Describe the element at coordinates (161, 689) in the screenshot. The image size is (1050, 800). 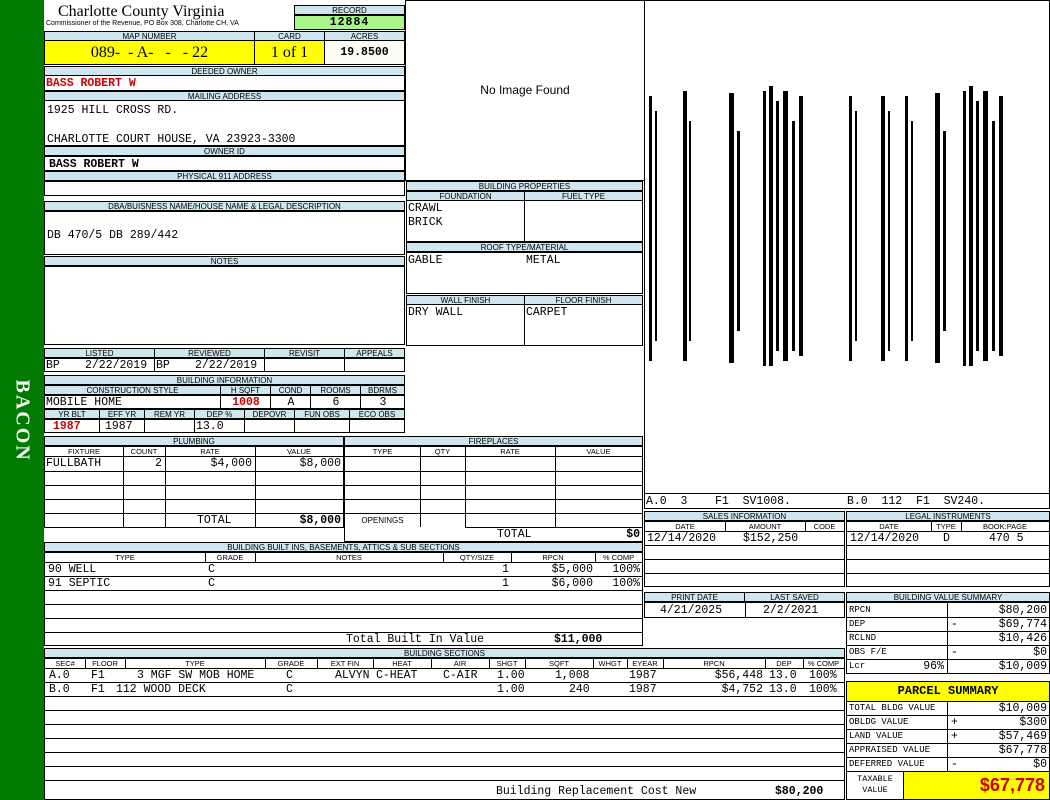
I see `bs-type-b: 112 WOOD DECK` at that location.